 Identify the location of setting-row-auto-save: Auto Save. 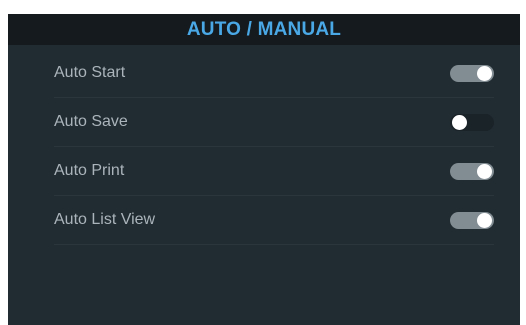
(274, 122).